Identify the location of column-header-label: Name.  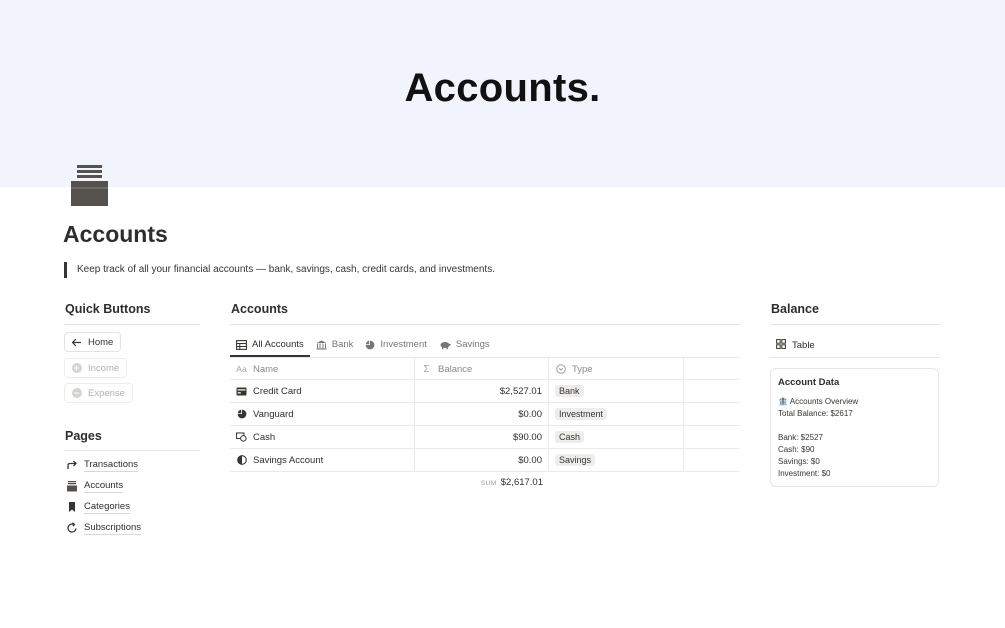
(266, 369).